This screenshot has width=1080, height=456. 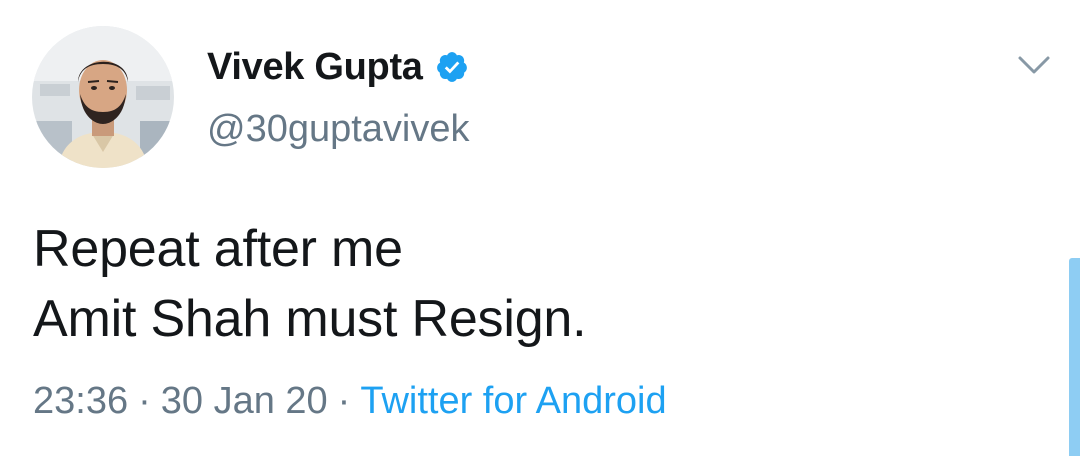 I want to click on avatar-image, so click(x=103, y=97).